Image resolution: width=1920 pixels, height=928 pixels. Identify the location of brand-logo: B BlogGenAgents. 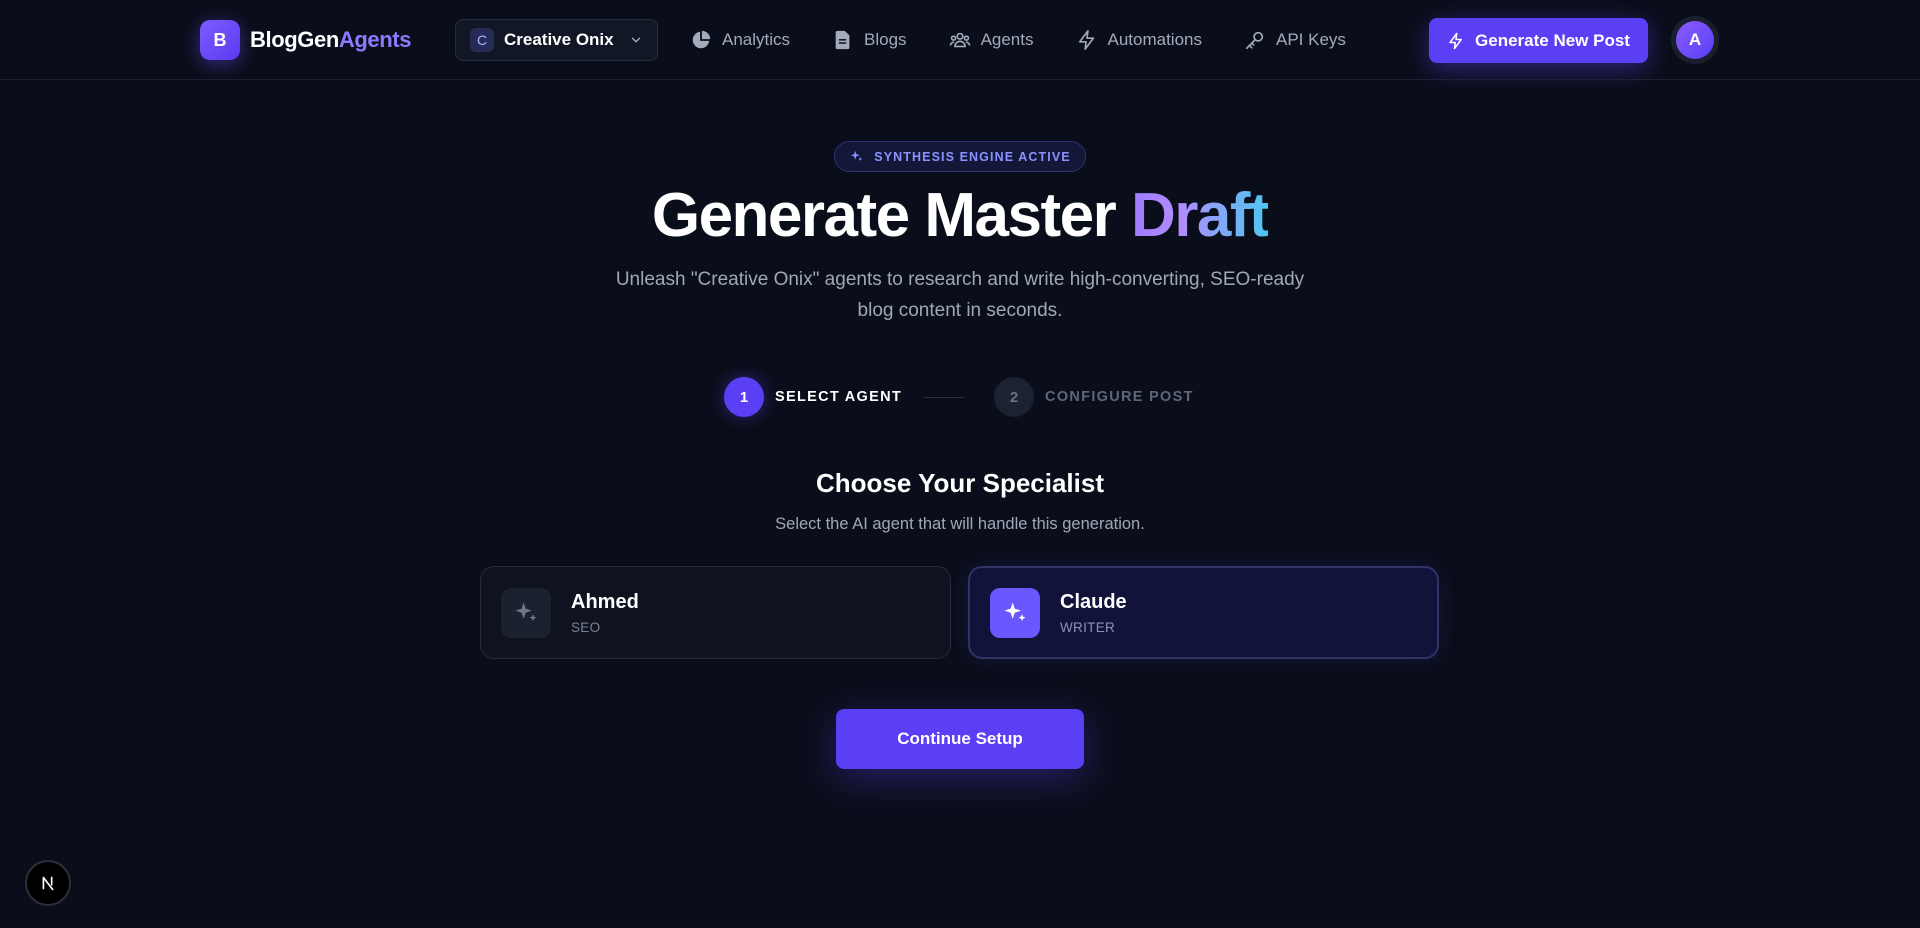
(305, 40).